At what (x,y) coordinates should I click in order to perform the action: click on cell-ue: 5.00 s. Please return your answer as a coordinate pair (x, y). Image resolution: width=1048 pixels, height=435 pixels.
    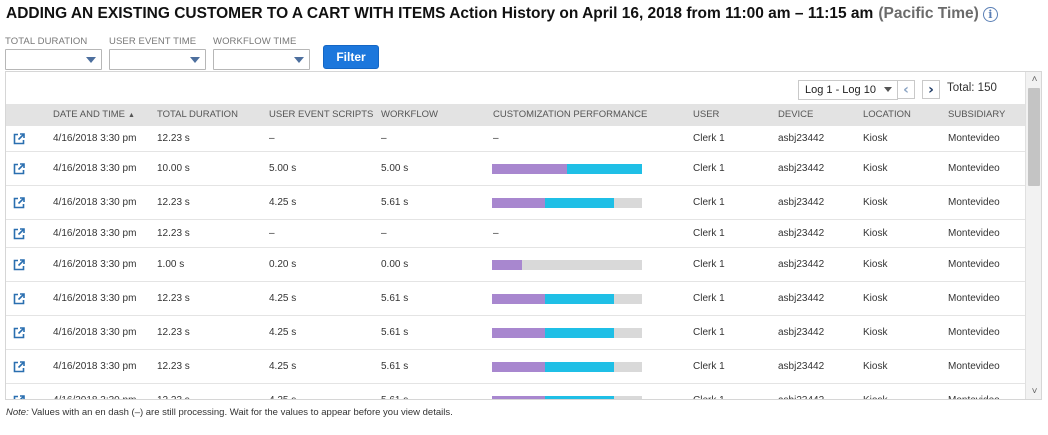
    Looking at the image, I should click on (283, 168).